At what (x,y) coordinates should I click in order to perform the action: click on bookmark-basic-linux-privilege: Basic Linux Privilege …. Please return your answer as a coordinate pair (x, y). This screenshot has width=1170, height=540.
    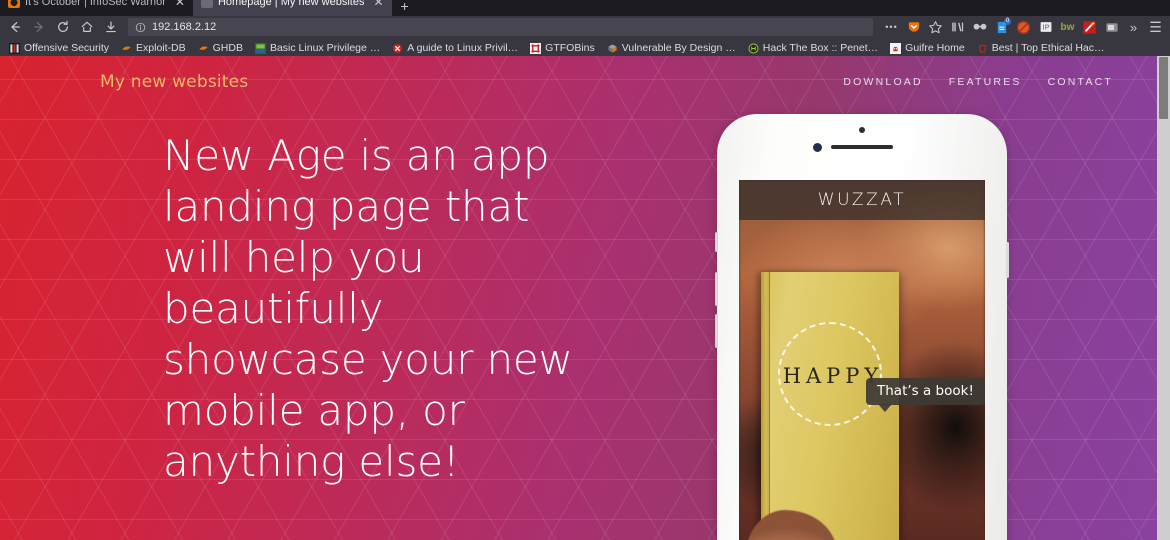
    Looking at the image, I should click on (317, 48).